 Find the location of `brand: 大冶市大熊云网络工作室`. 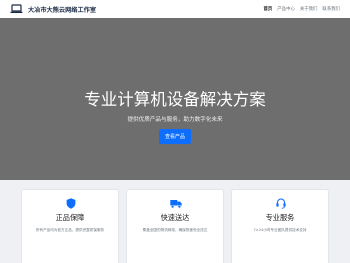

brand: 大冶市大熊云网络工作室 is located at coordinates (53, 9).